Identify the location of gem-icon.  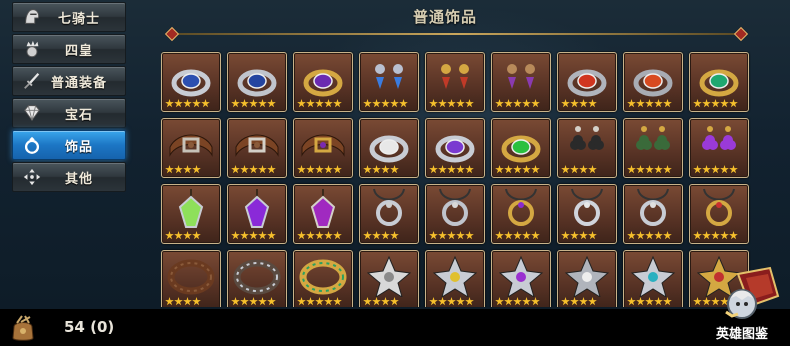
(32, 113).